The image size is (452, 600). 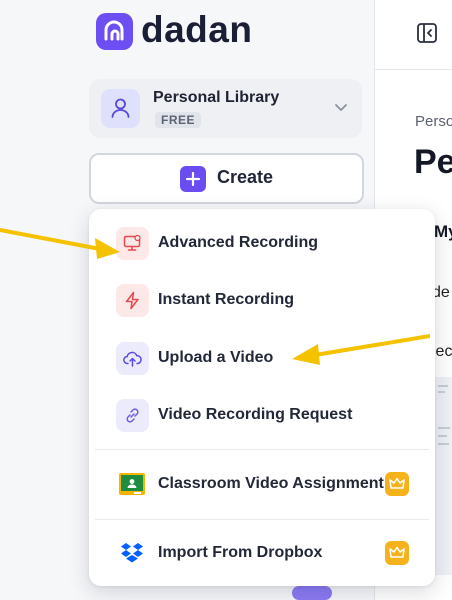 I want to click on lightning-icon, so click(x=132, y=300).